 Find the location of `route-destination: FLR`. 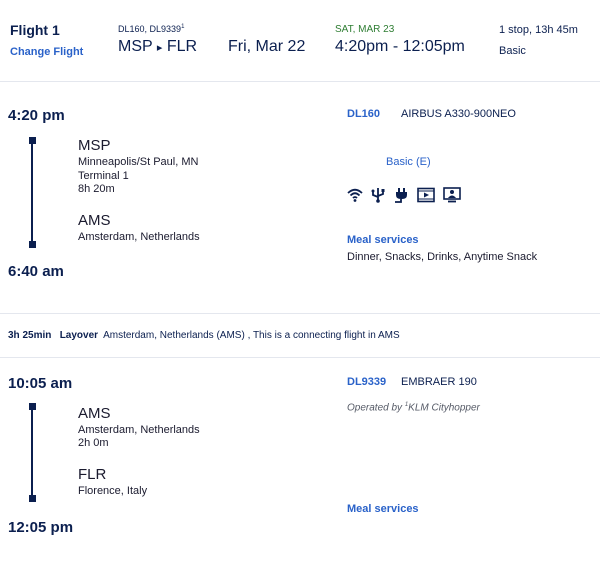

route-destination: FLR is located at coordinates (182, 46).